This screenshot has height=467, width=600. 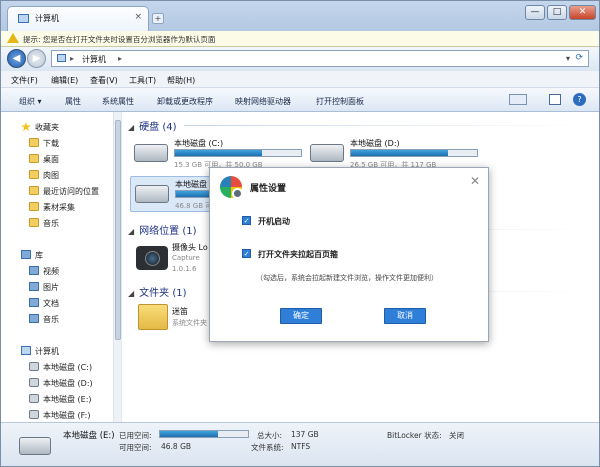 I want to click on tab-close-icon: ×, so click(x=138, y=17).